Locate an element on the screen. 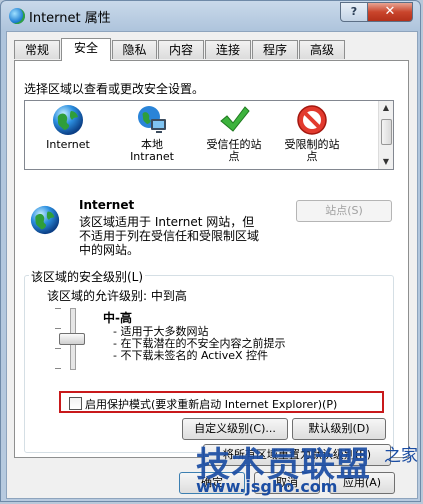 Image resolution: width=423 pixels, height=504 pixels. scroll-up-icon: ▲ is located at coordinates (386, 108).